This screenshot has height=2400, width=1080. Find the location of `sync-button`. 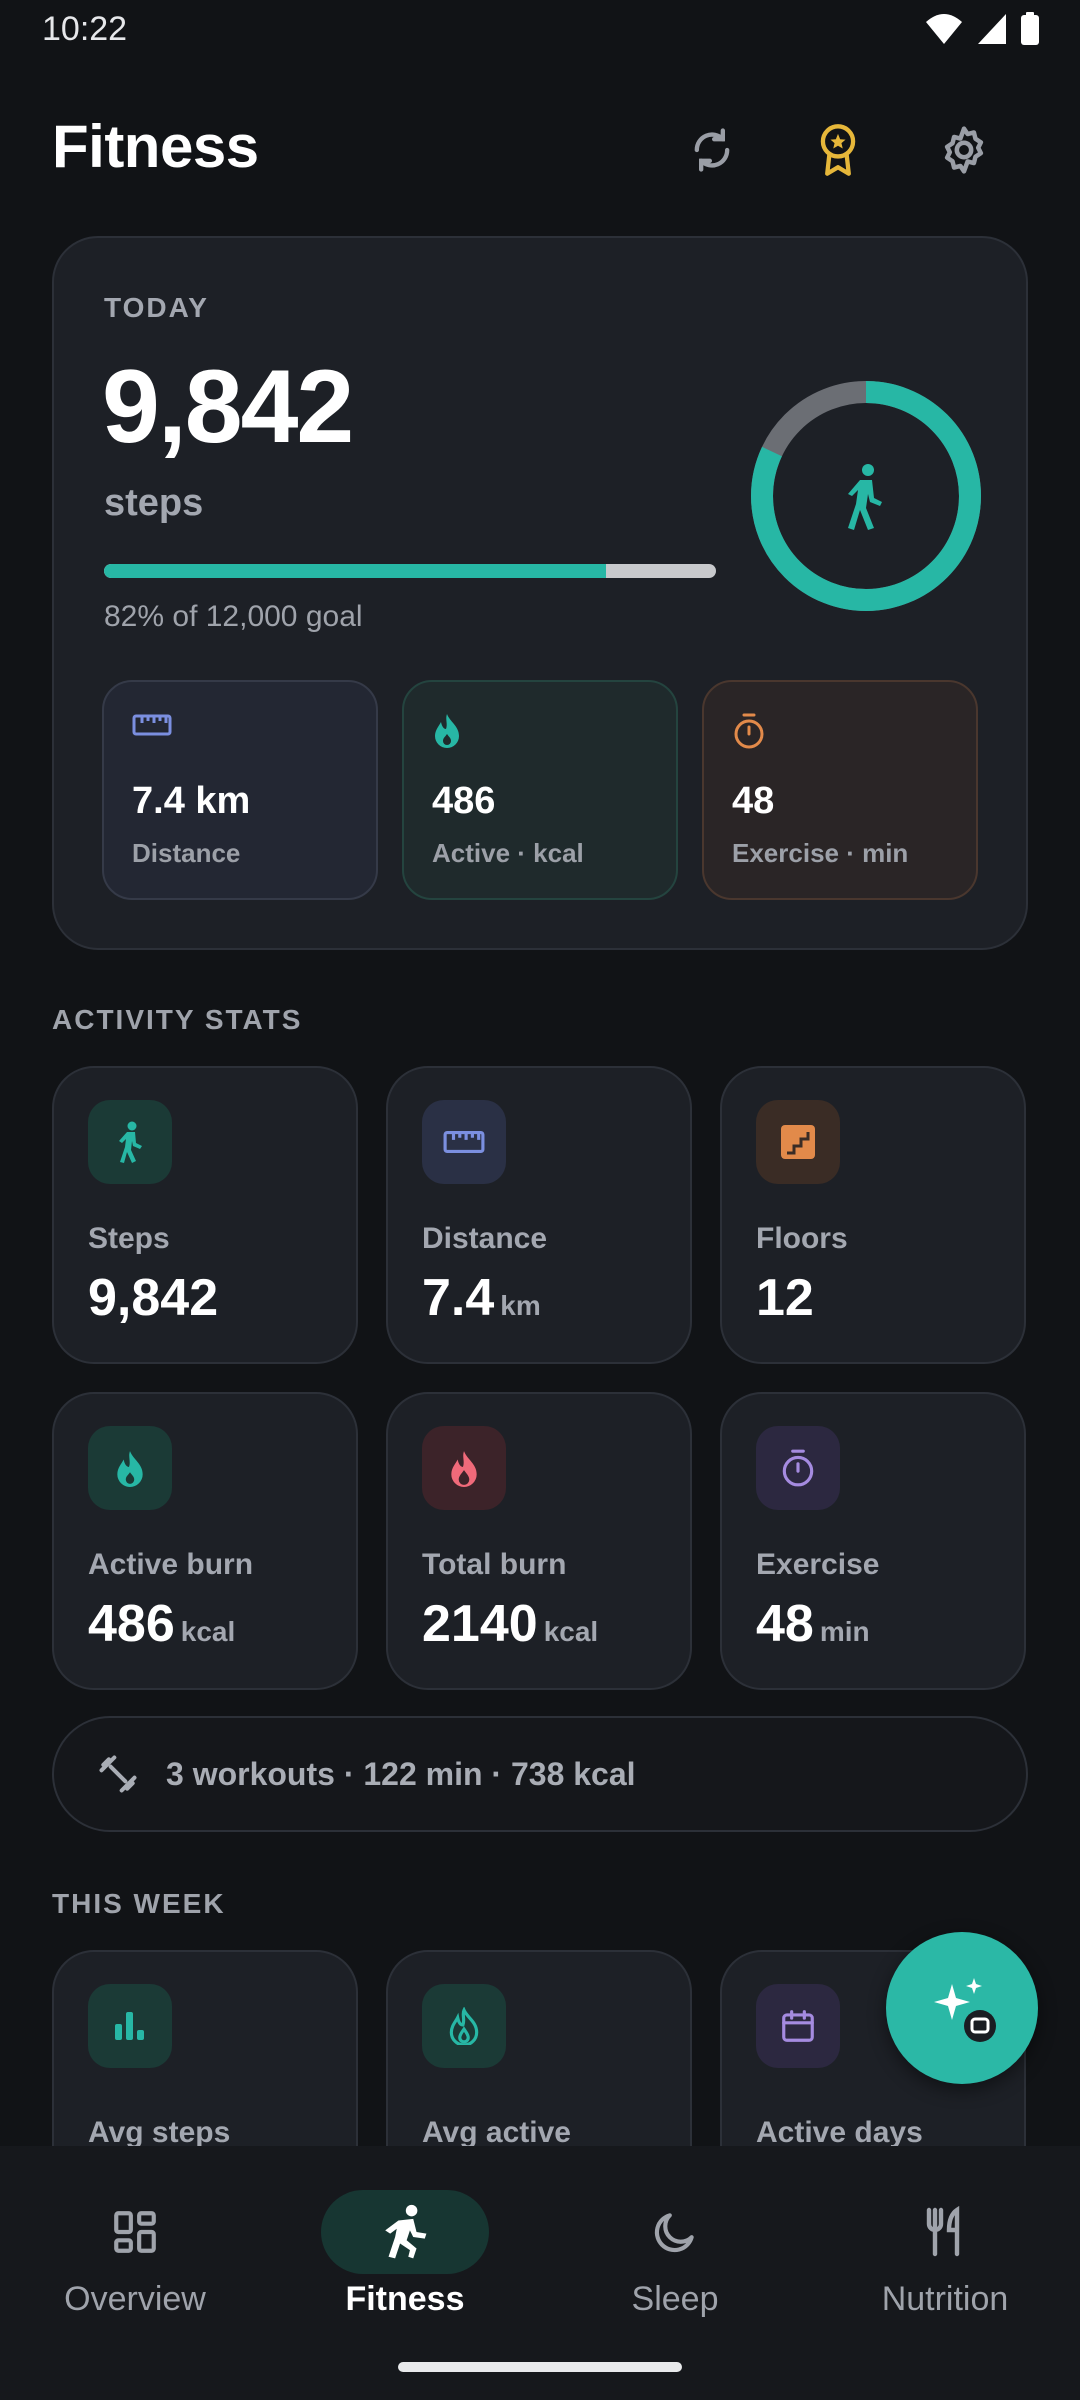

sync-button is located at coordinates (712, 150).